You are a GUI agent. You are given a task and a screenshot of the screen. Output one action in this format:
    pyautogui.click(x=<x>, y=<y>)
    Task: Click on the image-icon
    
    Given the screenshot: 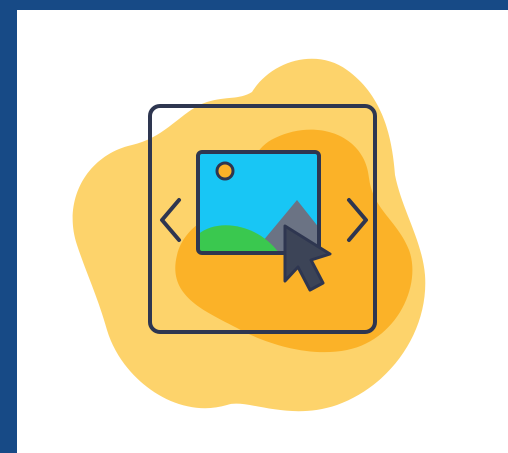 What is the action you would take?
    pyautogui.click(x=258, y=202)
    